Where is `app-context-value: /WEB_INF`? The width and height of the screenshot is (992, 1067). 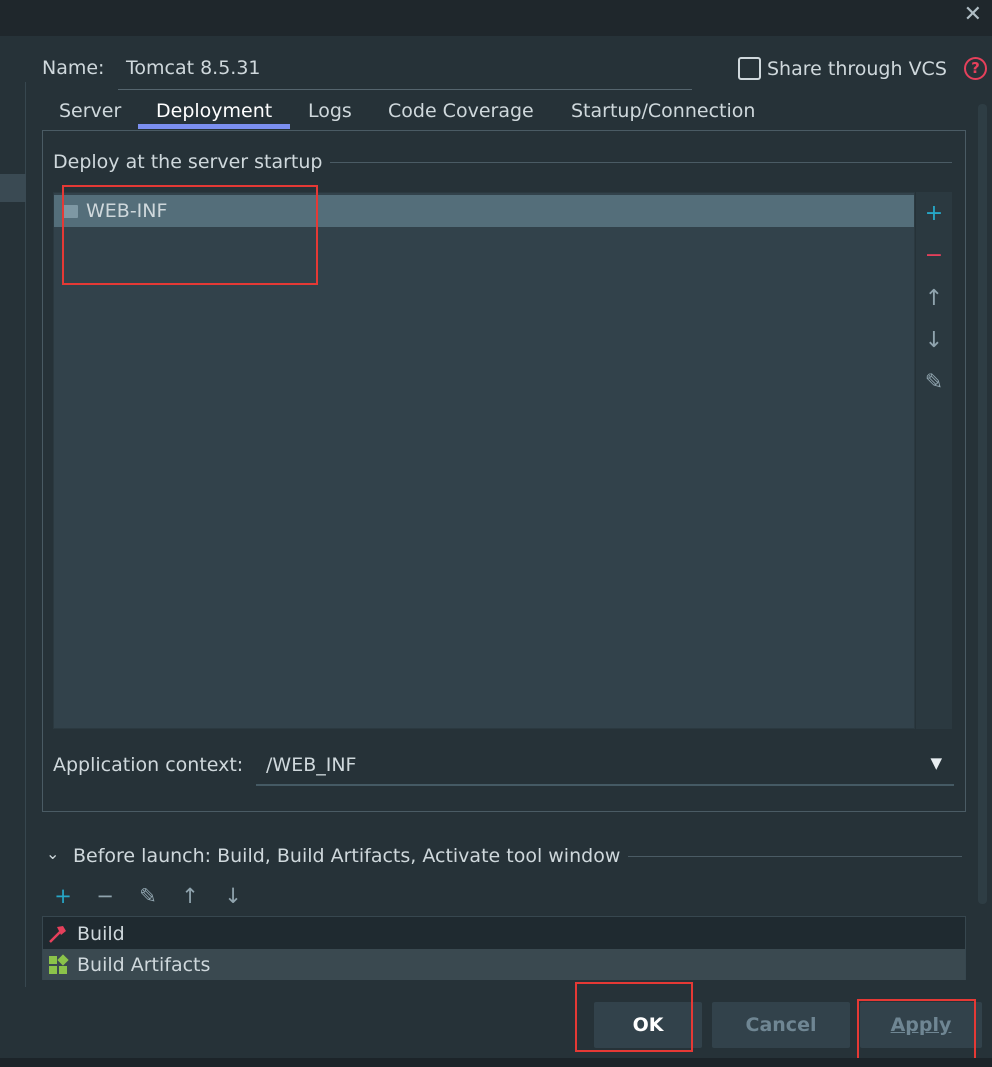
app-context-value: /WEB_INF is located at coordinates (311, 765).